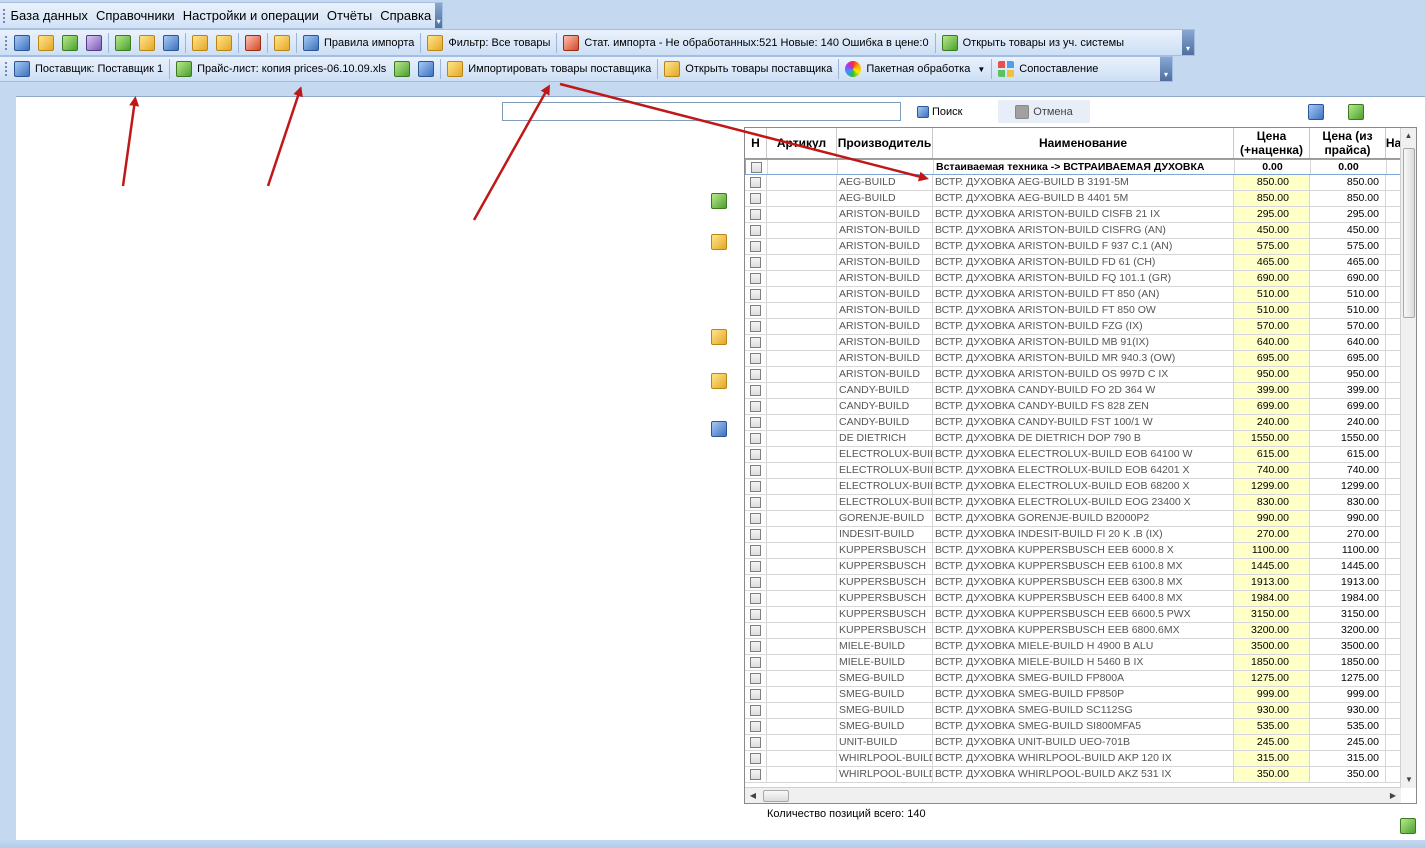  Describe the element at coordinates (1083, 143) in the screenshot. I see `column-header-name: Наименование` at that location.